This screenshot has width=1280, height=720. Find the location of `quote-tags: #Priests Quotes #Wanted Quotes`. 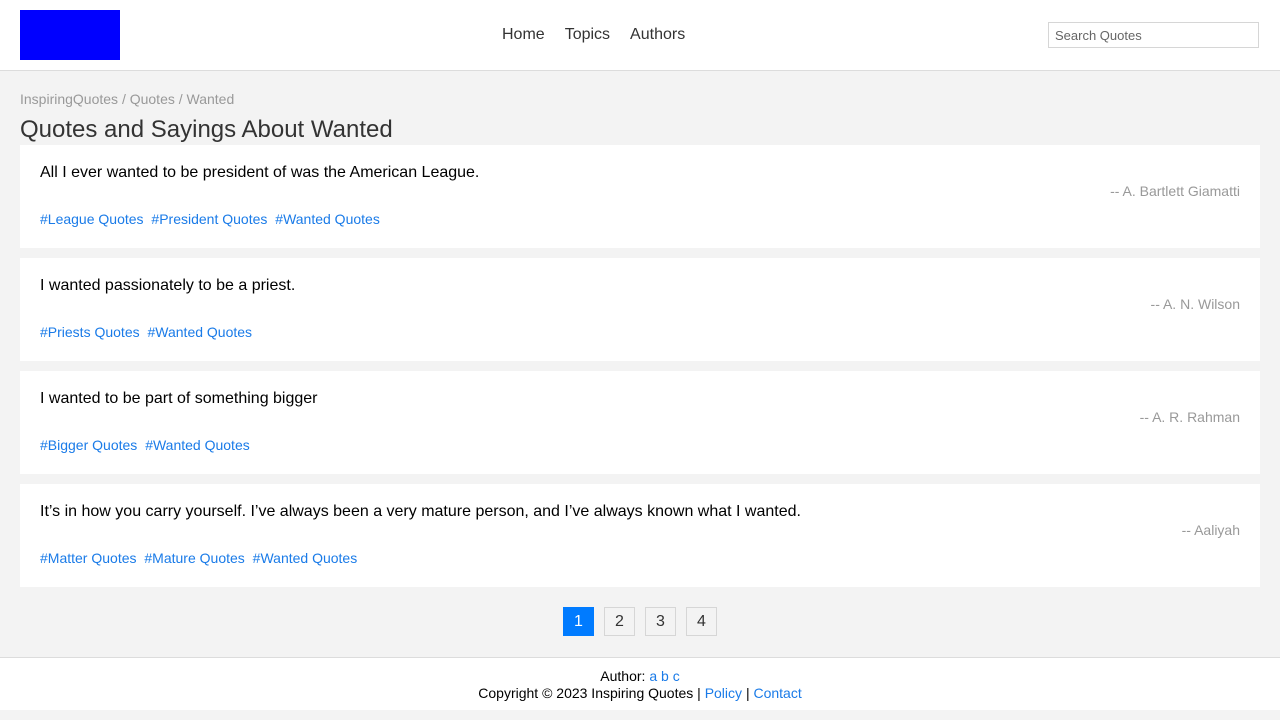

quote-tags: #Priests Quotes #Wanted Quotes is located at coordinates (148, 332).